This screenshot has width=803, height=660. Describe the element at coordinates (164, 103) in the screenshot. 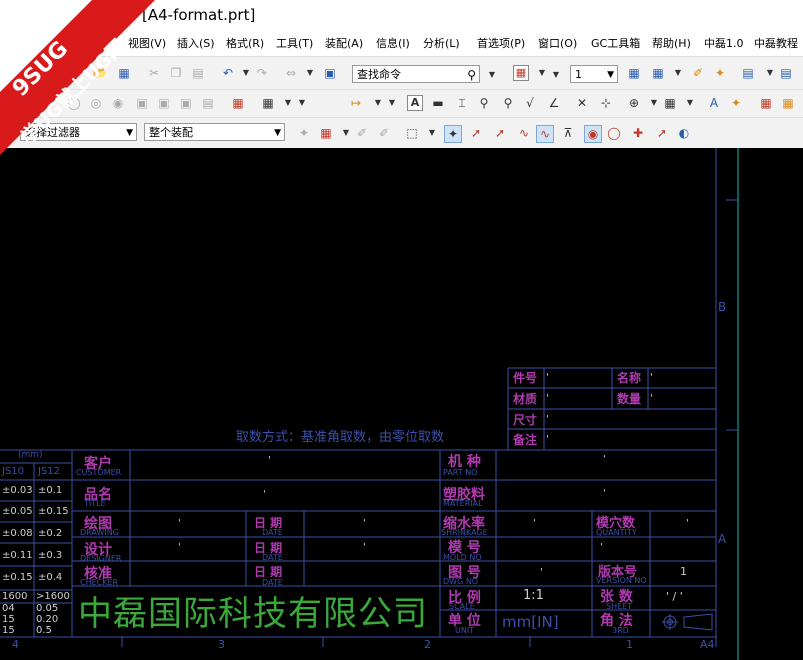

I see `half-section-icon: ▣` at that location.